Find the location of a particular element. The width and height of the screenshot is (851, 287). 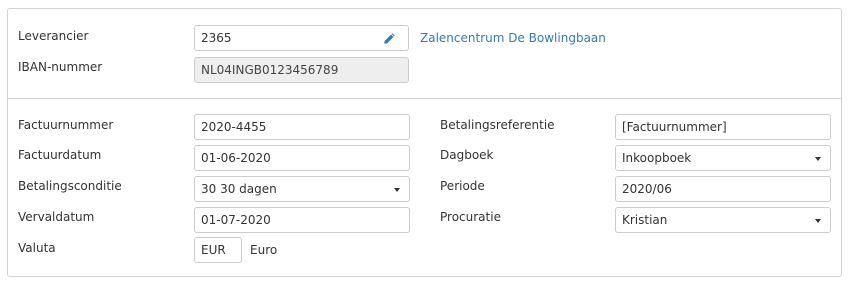

dagboek-value: Inkoopboek is located at coordinates (657, 158).